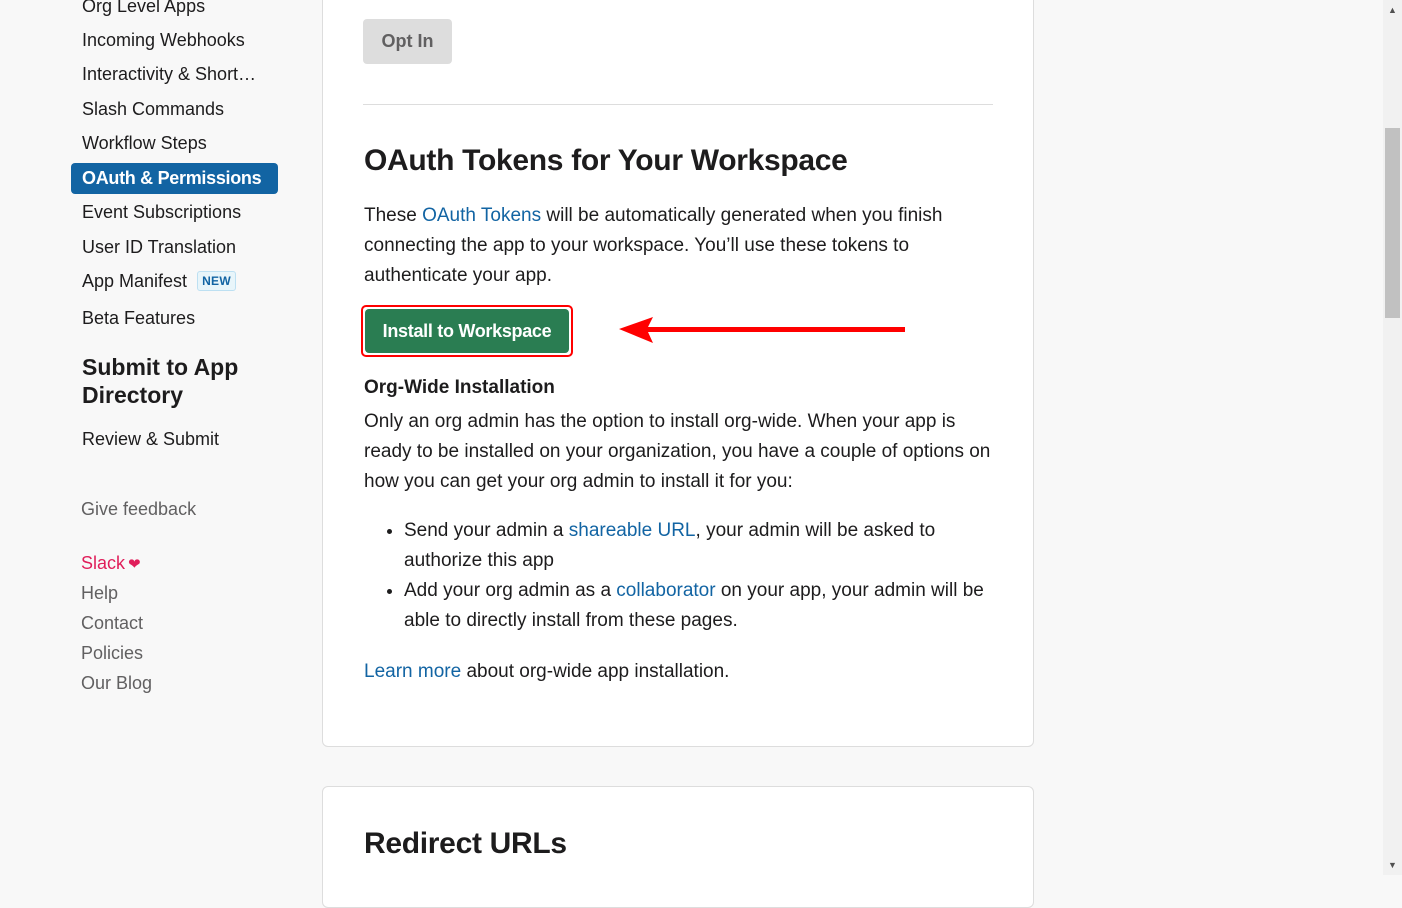 This screenshot has height=908, width=1402. Describe the element at coordinates (481, 215) in the screenshot. I see `oauth-tokens-link: OAuth Tokens` at that location.